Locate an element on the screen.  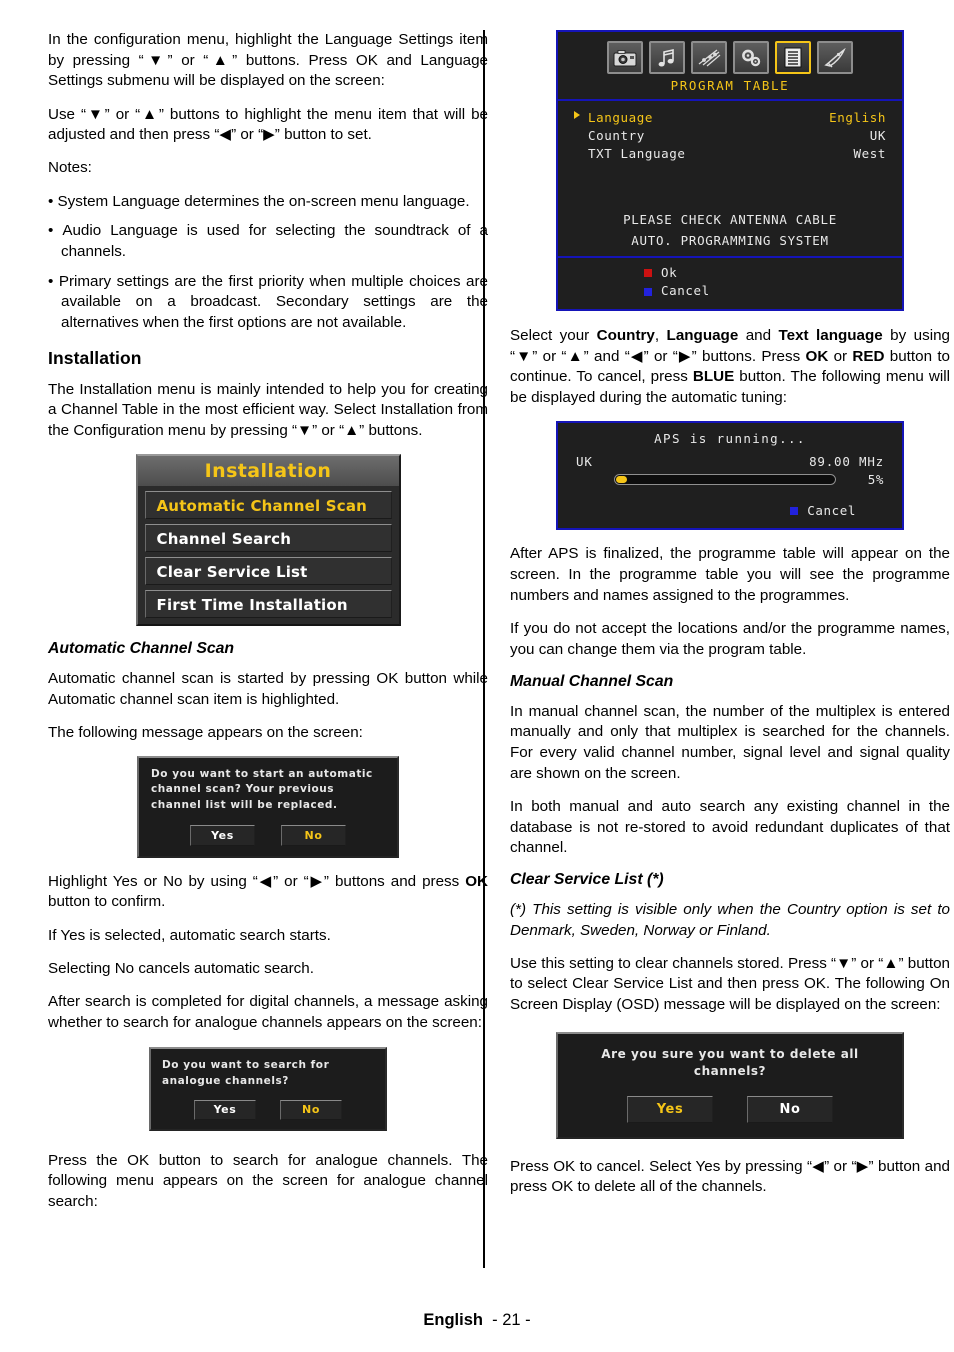
install-rocket-icon is located at coordinates (835, 57).